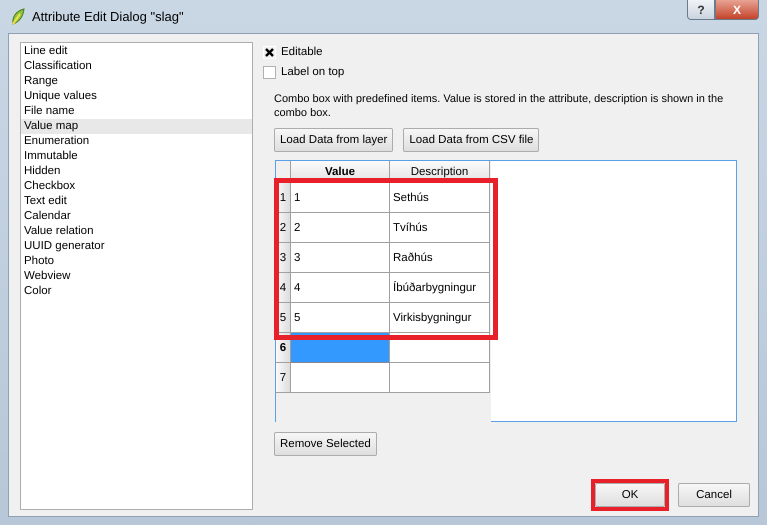 The height and width of the screenshot is (525, 767). Describe the element at coordinates (136, 111) in the screenshot. I see `list-item: File name` at that location.